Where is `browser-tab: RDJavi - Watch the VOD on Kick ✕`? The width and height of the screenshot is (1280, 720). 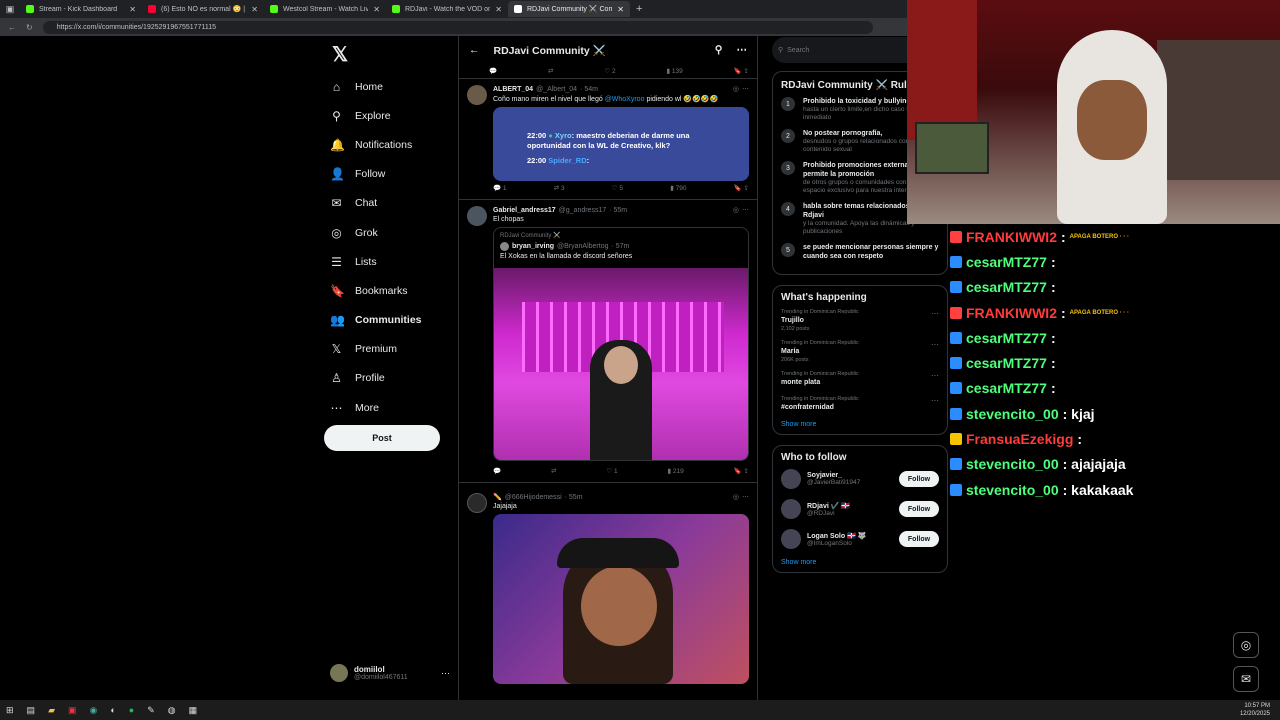 browser-tab: RDJavi - Watch the VOD on Kick ✕ is located at coordinates (447, 9).